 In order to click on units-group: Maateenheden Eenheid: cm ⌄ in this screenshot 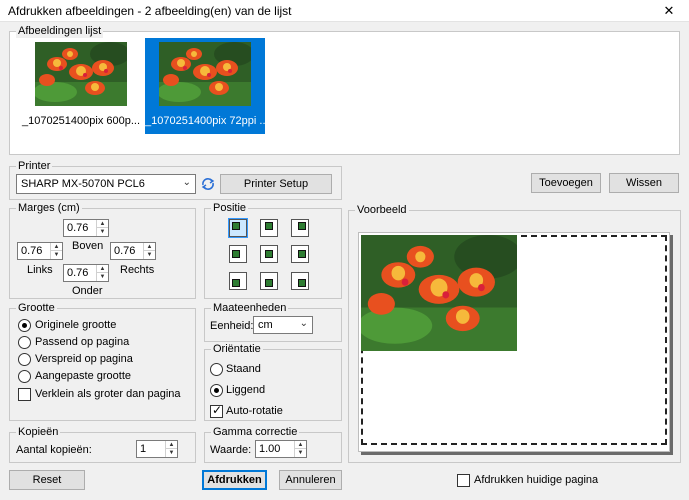, I will do `click(273, 321)`.